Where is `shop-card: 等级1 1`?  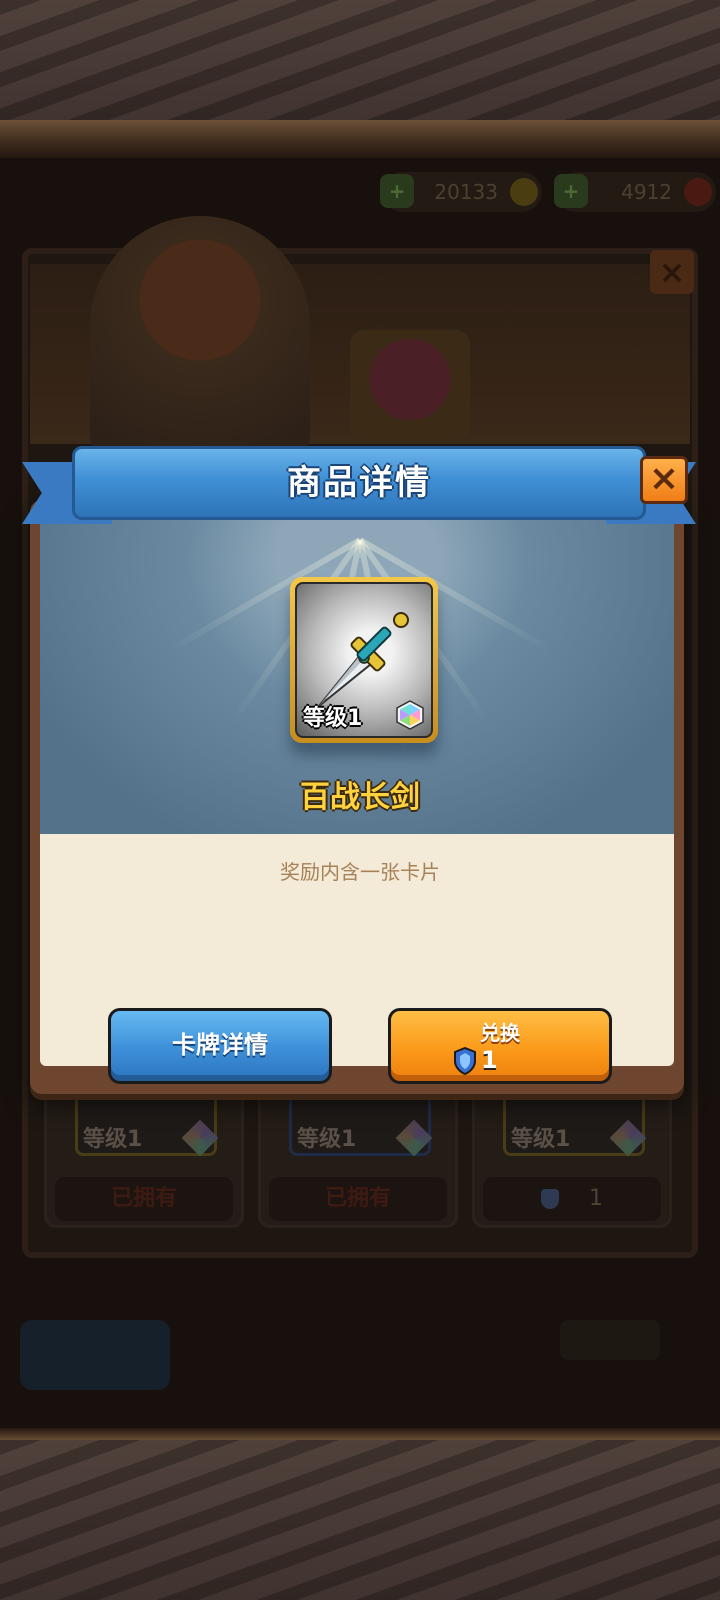 shop-card: 等级1 1 is located at coordinates (572, 1153).